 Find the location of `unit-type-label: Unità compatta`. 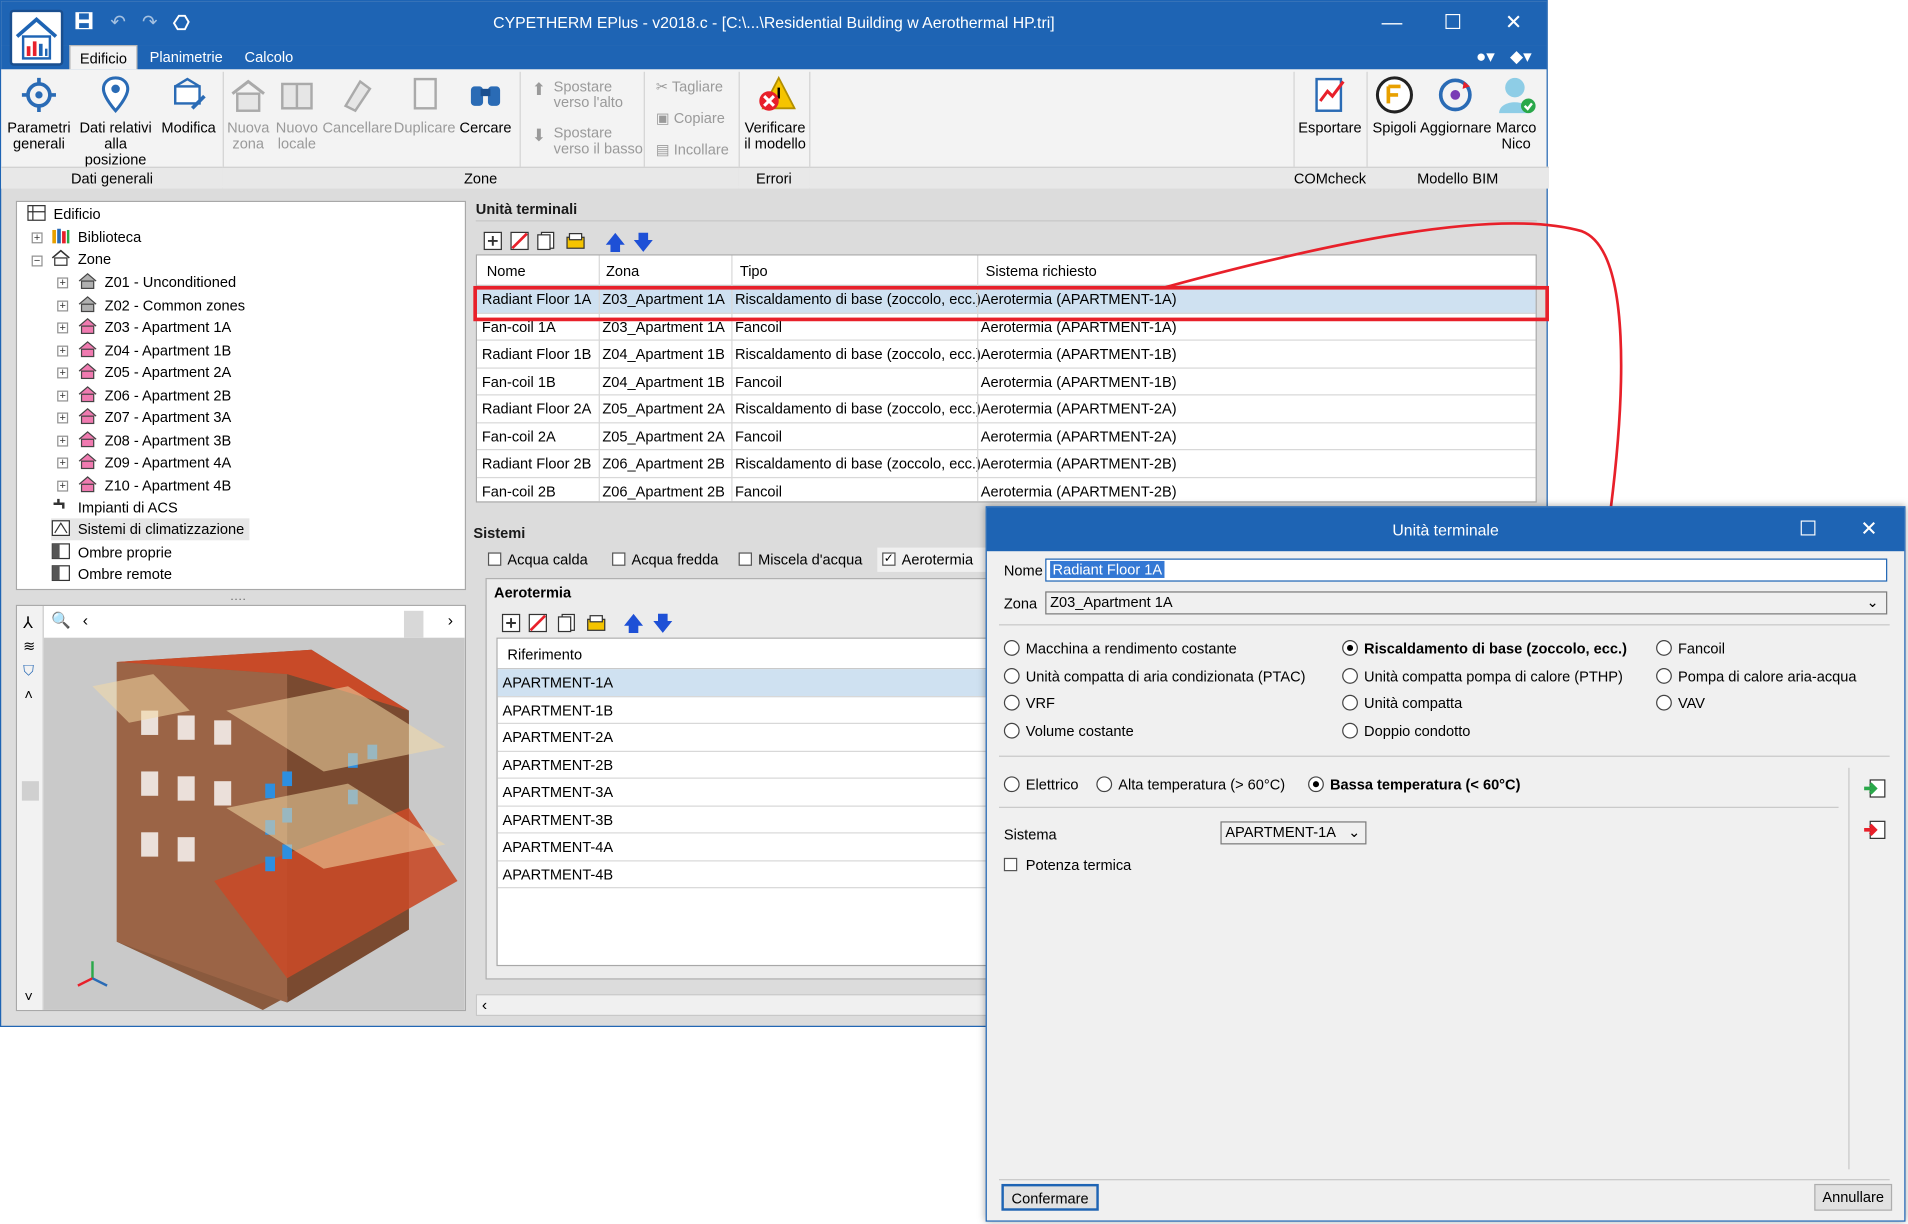

unit-type-label: Unità compatta is located at coordinates (1413, 703).